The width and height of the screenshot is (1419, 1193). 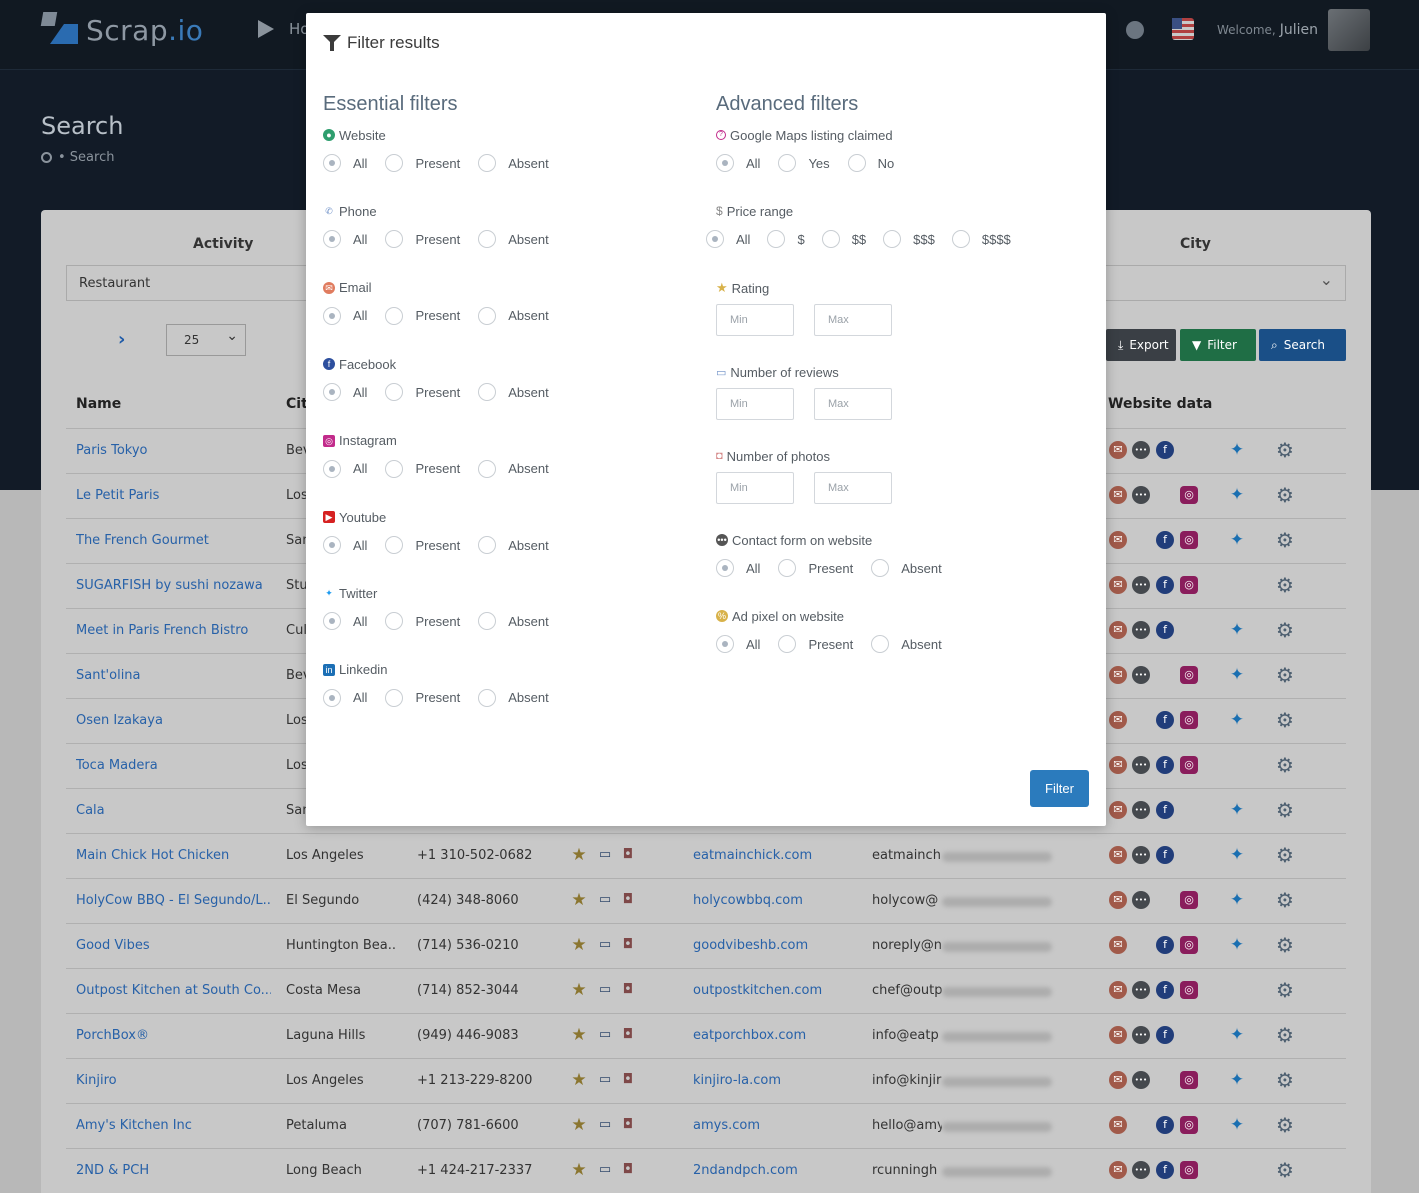 I want to click on facebook-radio-present: Present, so click(x=422, y=392).